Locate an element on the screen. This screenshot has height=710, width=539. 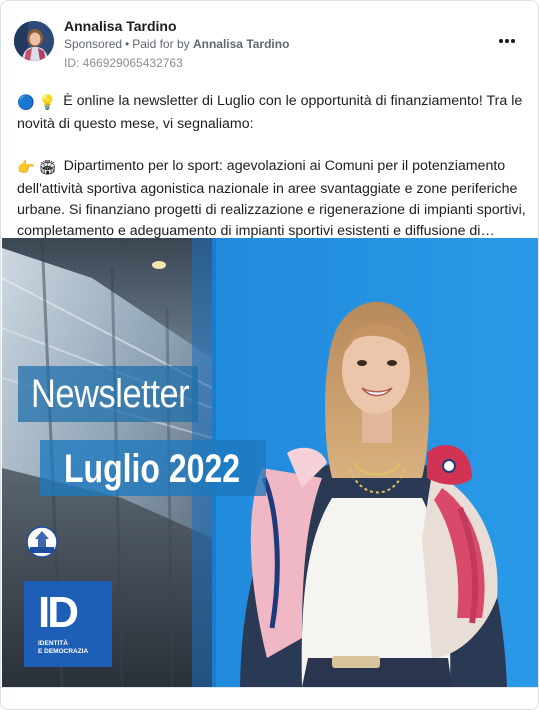
more-options-button is located at coordinates (507, 41).